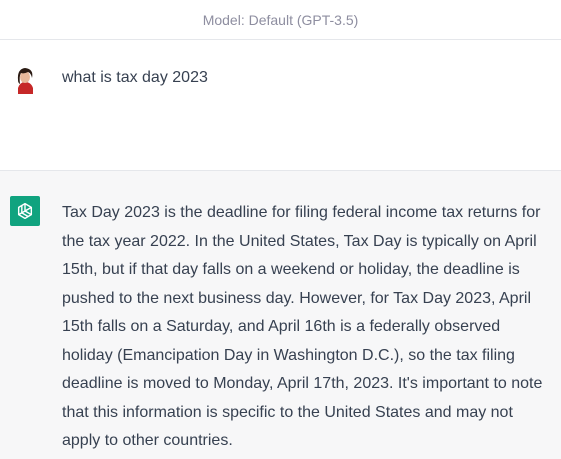 This screenshot has height=459, width=561. I want to click on model-label: Model: Default (GPT-3.5), so click(280, 19).